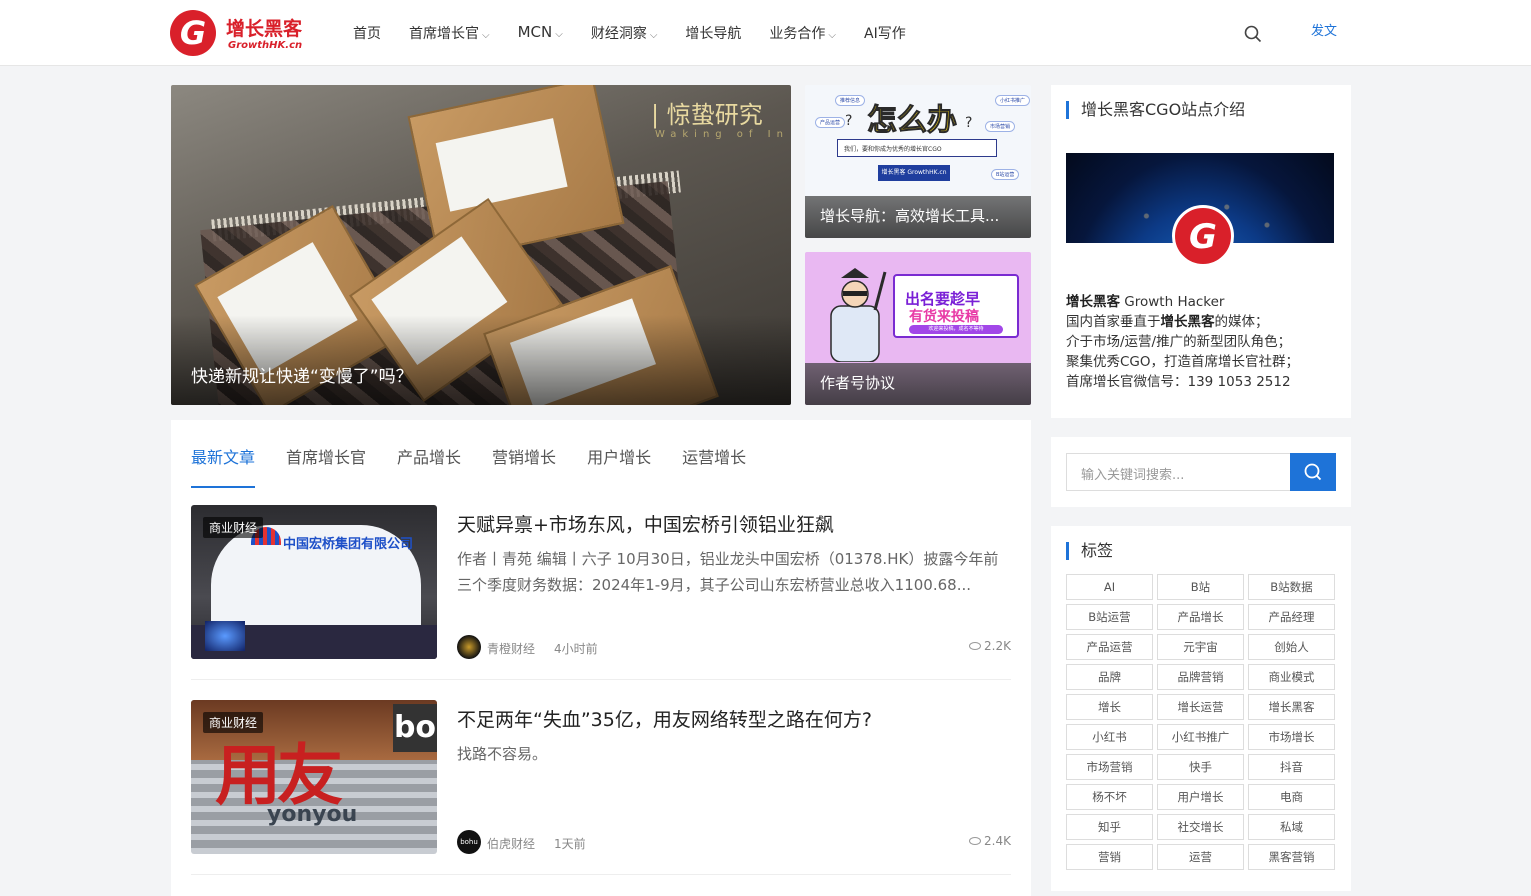 This screenshot has height=896, width=1531. What do you see at coordinates (524, 466) in the screenshot?
I see `tab-marketing-growth: 营销增长` at bounding box center [524, 466].